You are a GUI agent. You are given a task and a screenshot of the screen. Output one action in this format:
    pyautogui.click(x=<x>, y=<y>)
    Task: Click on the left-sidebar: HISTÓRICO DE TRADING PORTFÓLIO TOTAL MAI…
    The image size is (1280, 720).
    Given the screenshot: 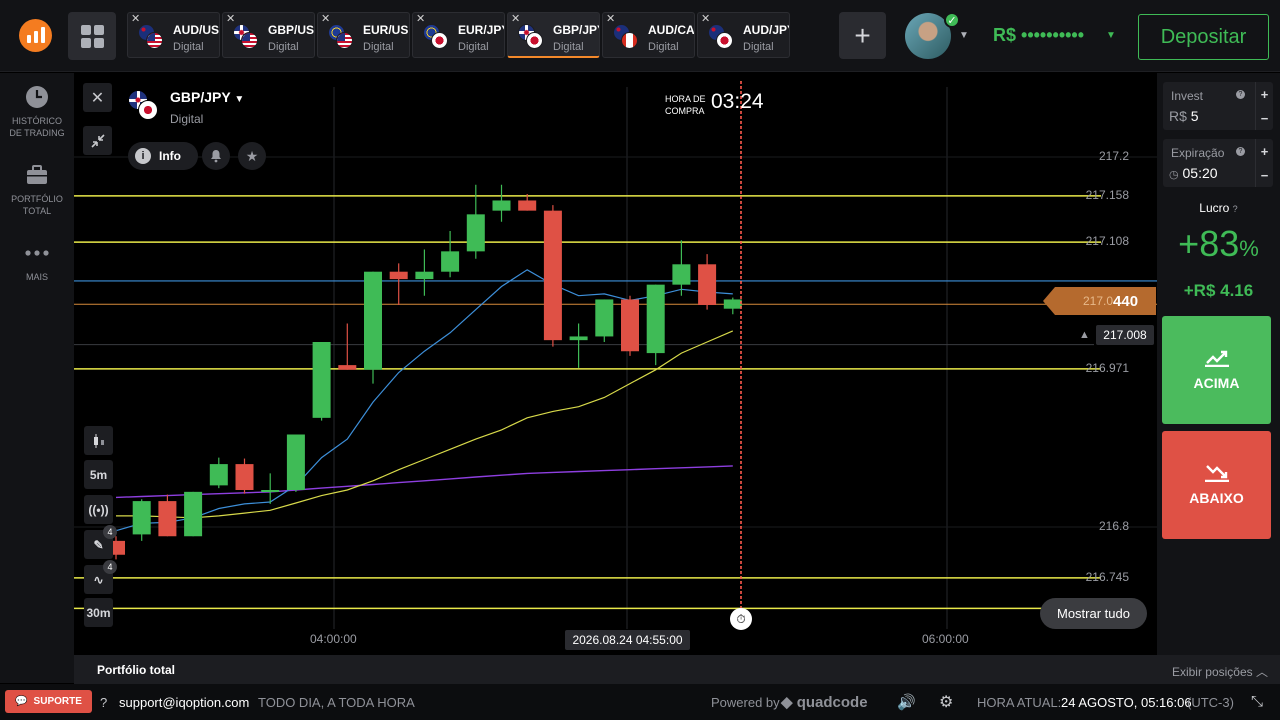 What is the action you would take?
    pyautogui.click(x=37, y=378)
    